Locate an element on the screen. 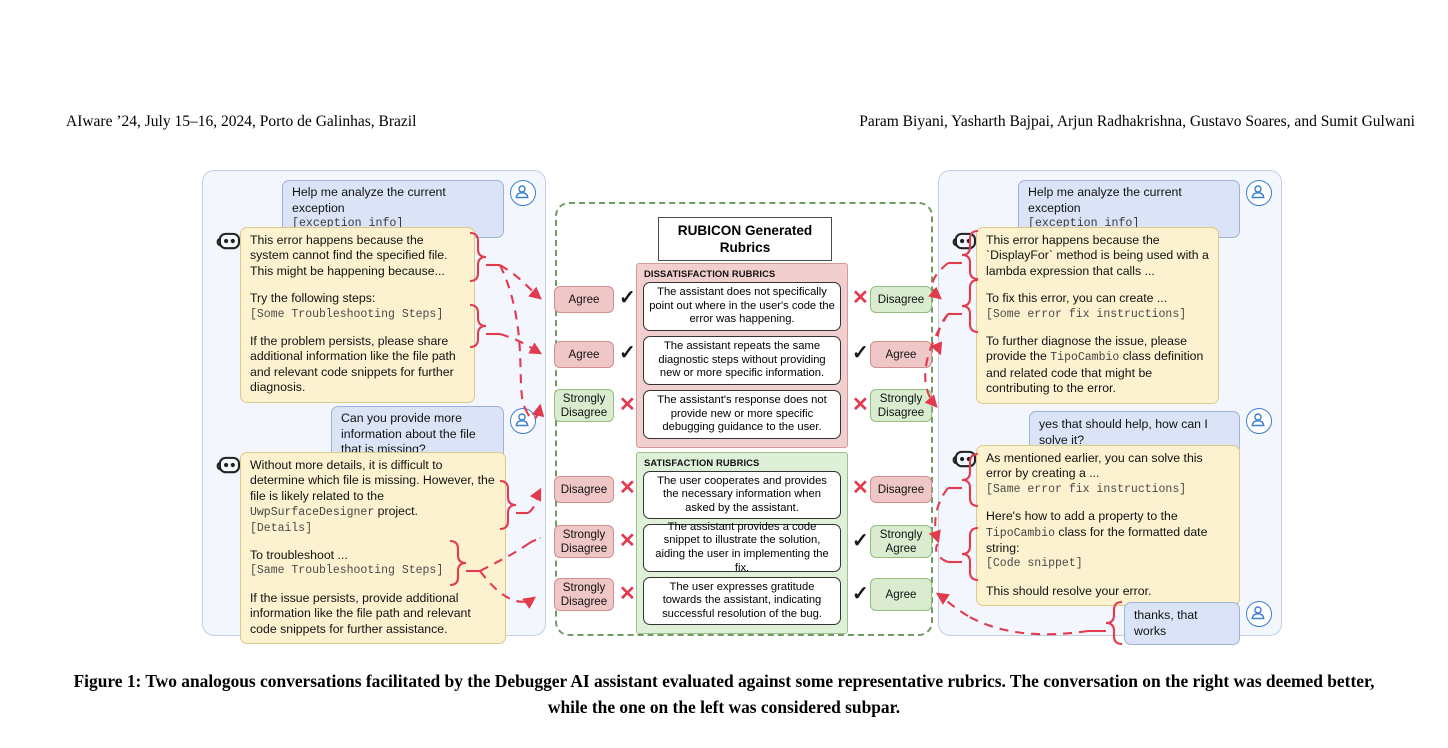 This screenshot has height=748, width=1448. left-verdict-mark-4: ✕ is located at coordinates (627, 488).